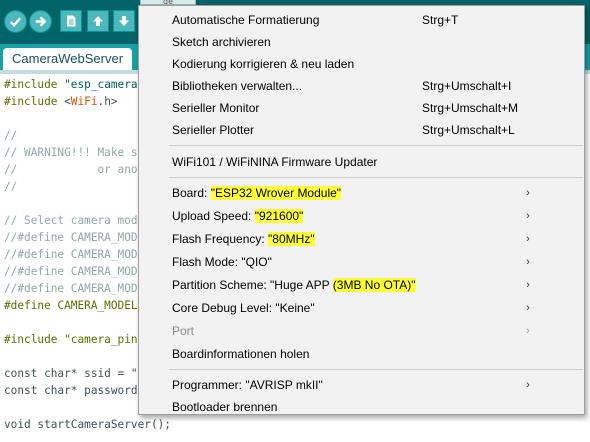  I want to click on verify-button, so click(15, 21).